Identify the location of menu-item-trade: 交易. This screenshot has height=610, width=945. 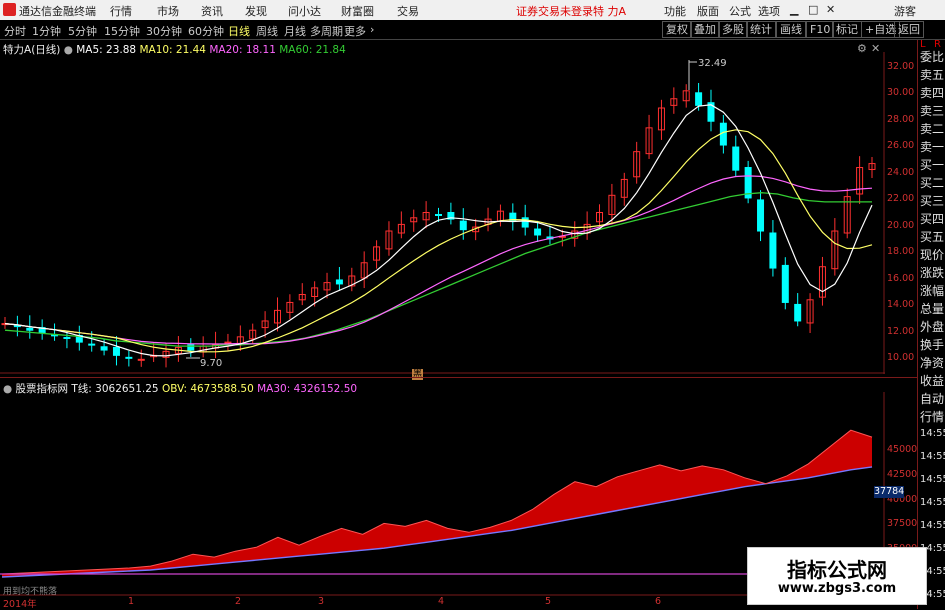
(408, 11).